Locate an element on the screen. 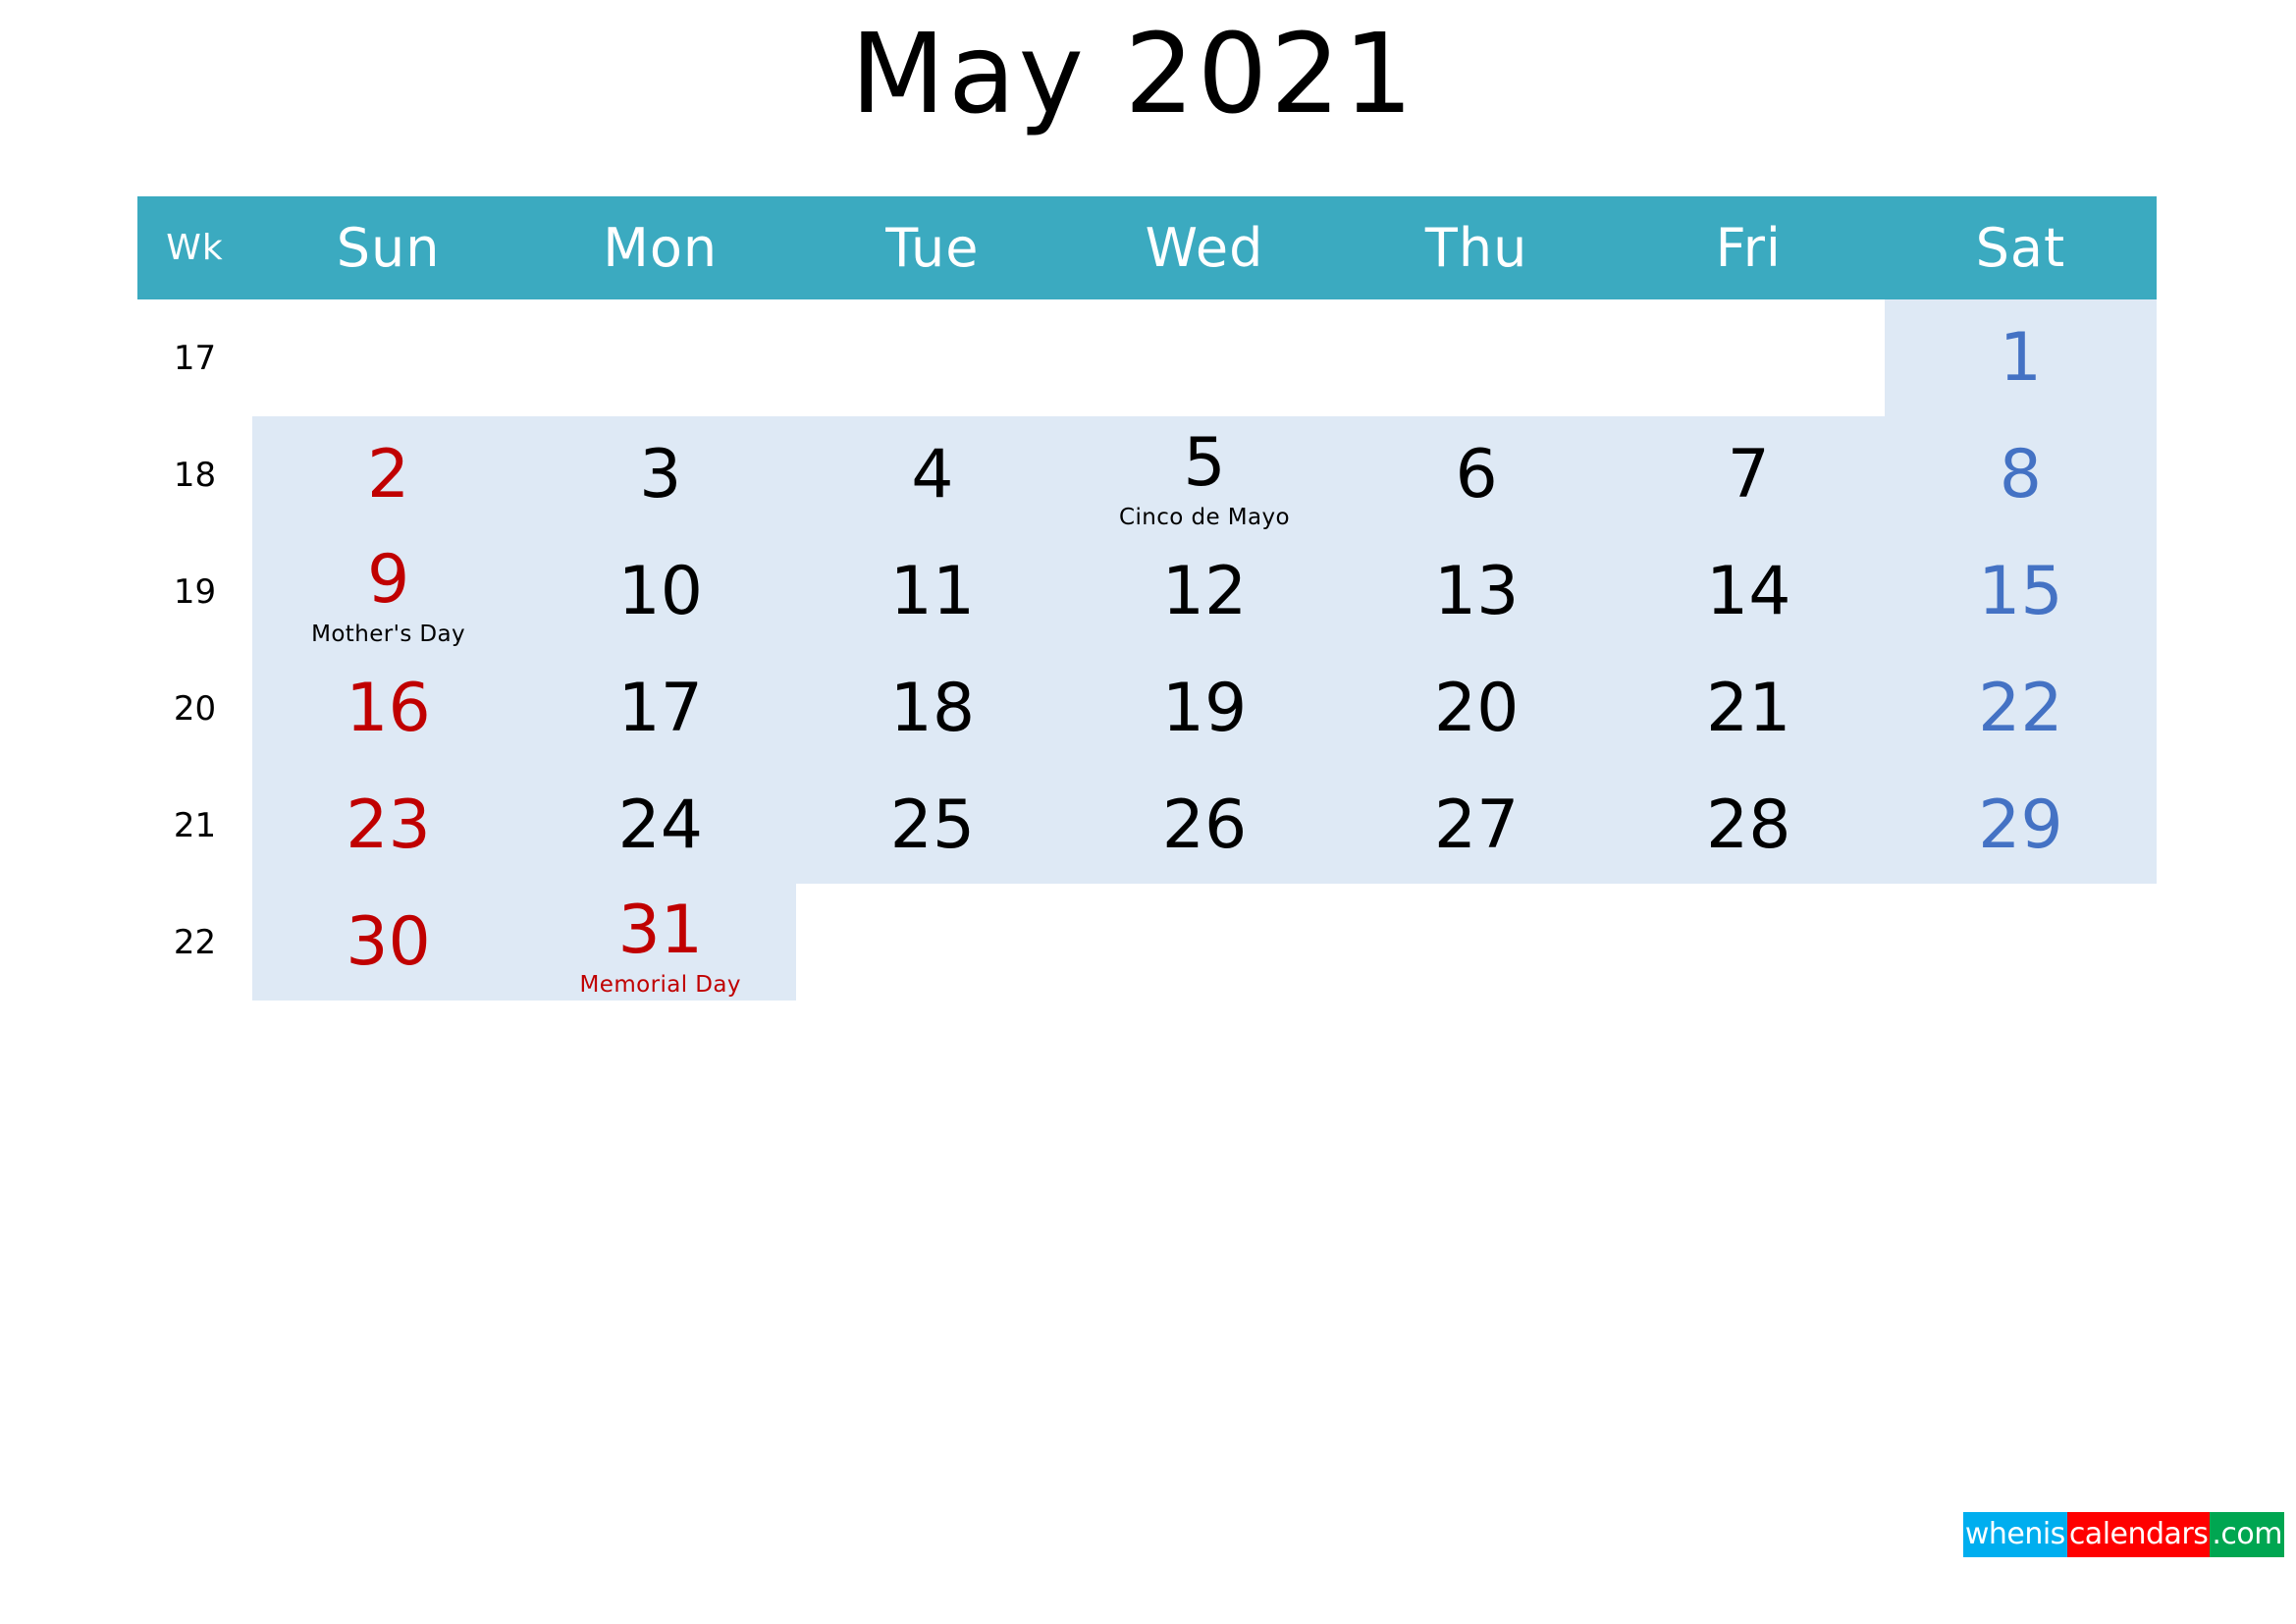 This screenshot has height=1624, width=2296. header-cell-thu: Thu is located at coordinates (1477, 247).